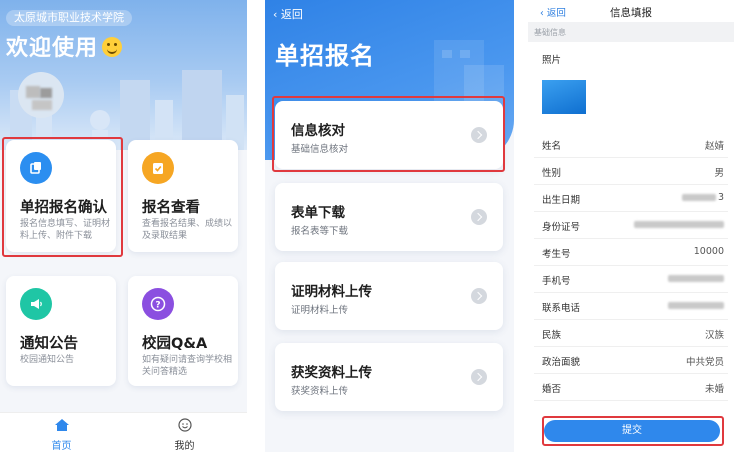  What do you see at coordinates (61, 432) in the screenshot?
I see `tab-home: 首页` at bounding box center [61, 432].